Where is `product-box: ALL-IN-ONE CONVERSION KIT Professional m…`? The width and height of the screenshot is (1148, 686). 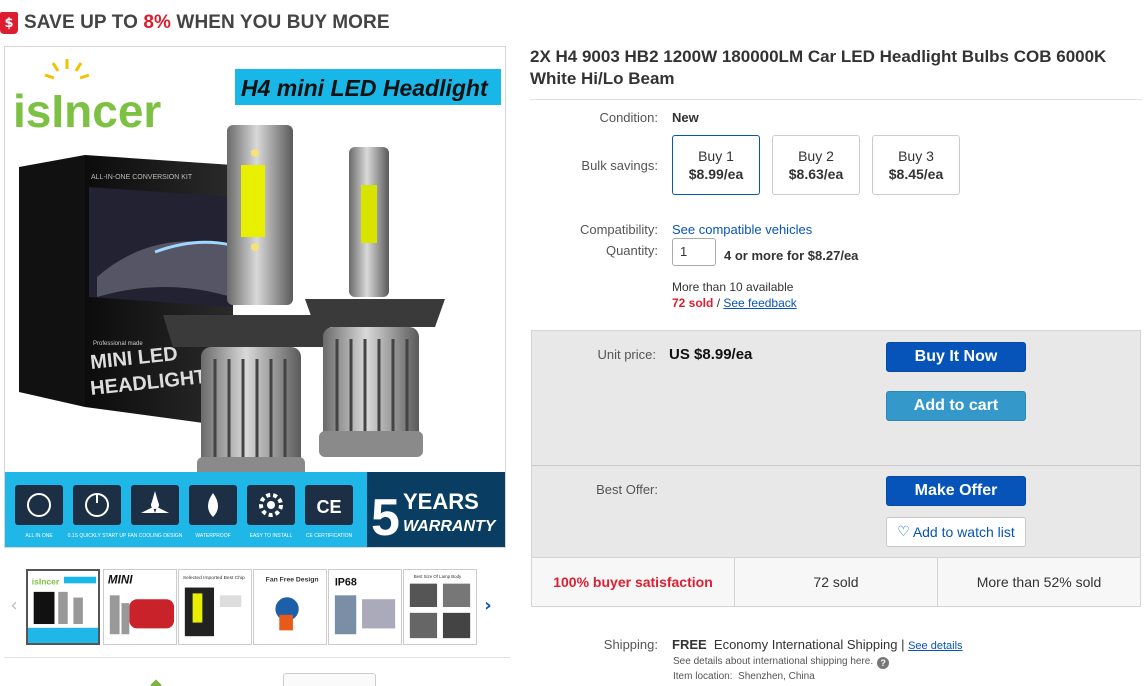
product-box: ALL-IN-ONE CONVERSION KIT Professional m… is located at coordinates (126, 291).